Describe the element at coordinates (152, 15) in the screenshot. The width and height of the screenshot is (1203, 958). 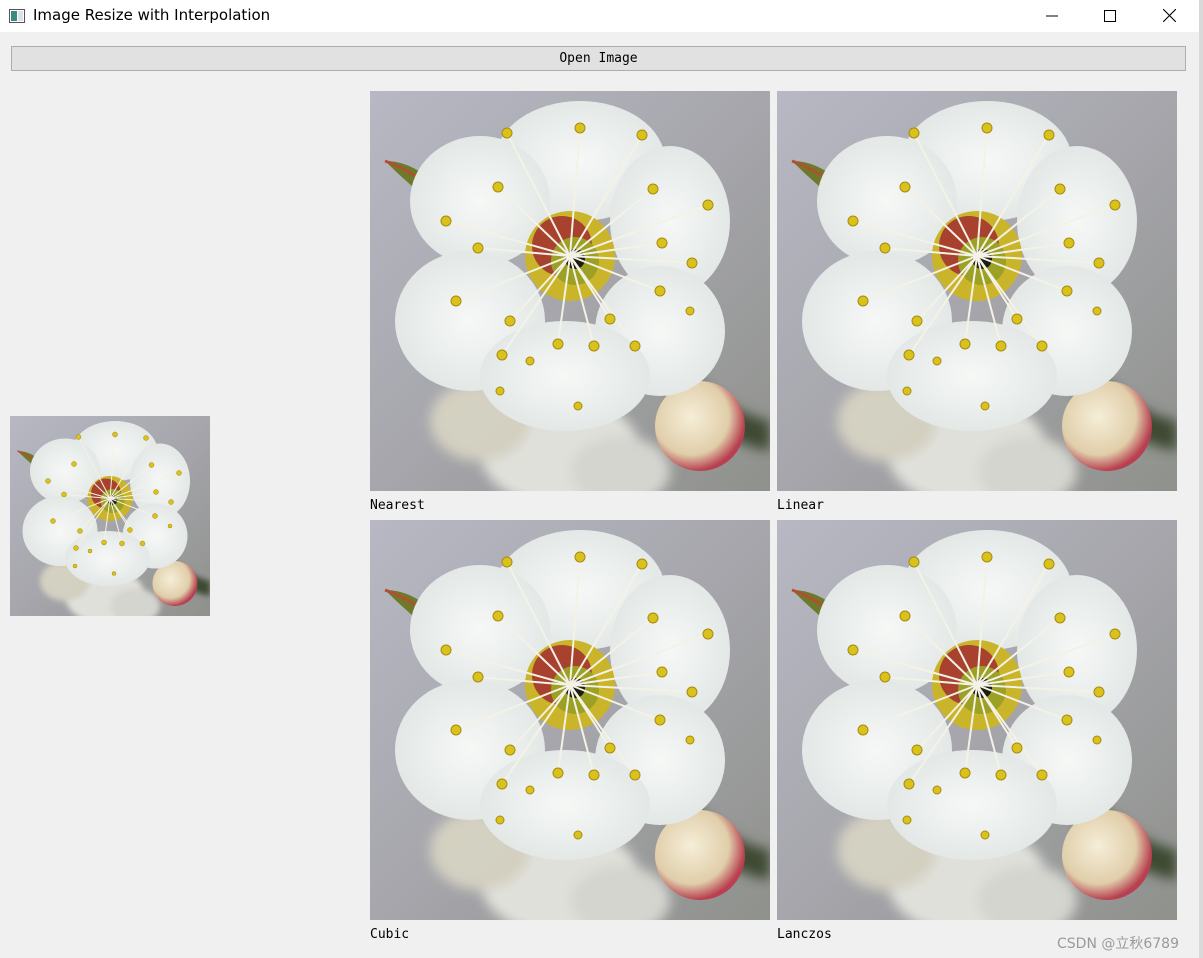
I see `window-title: Image Resize with Interpolation` at that location.